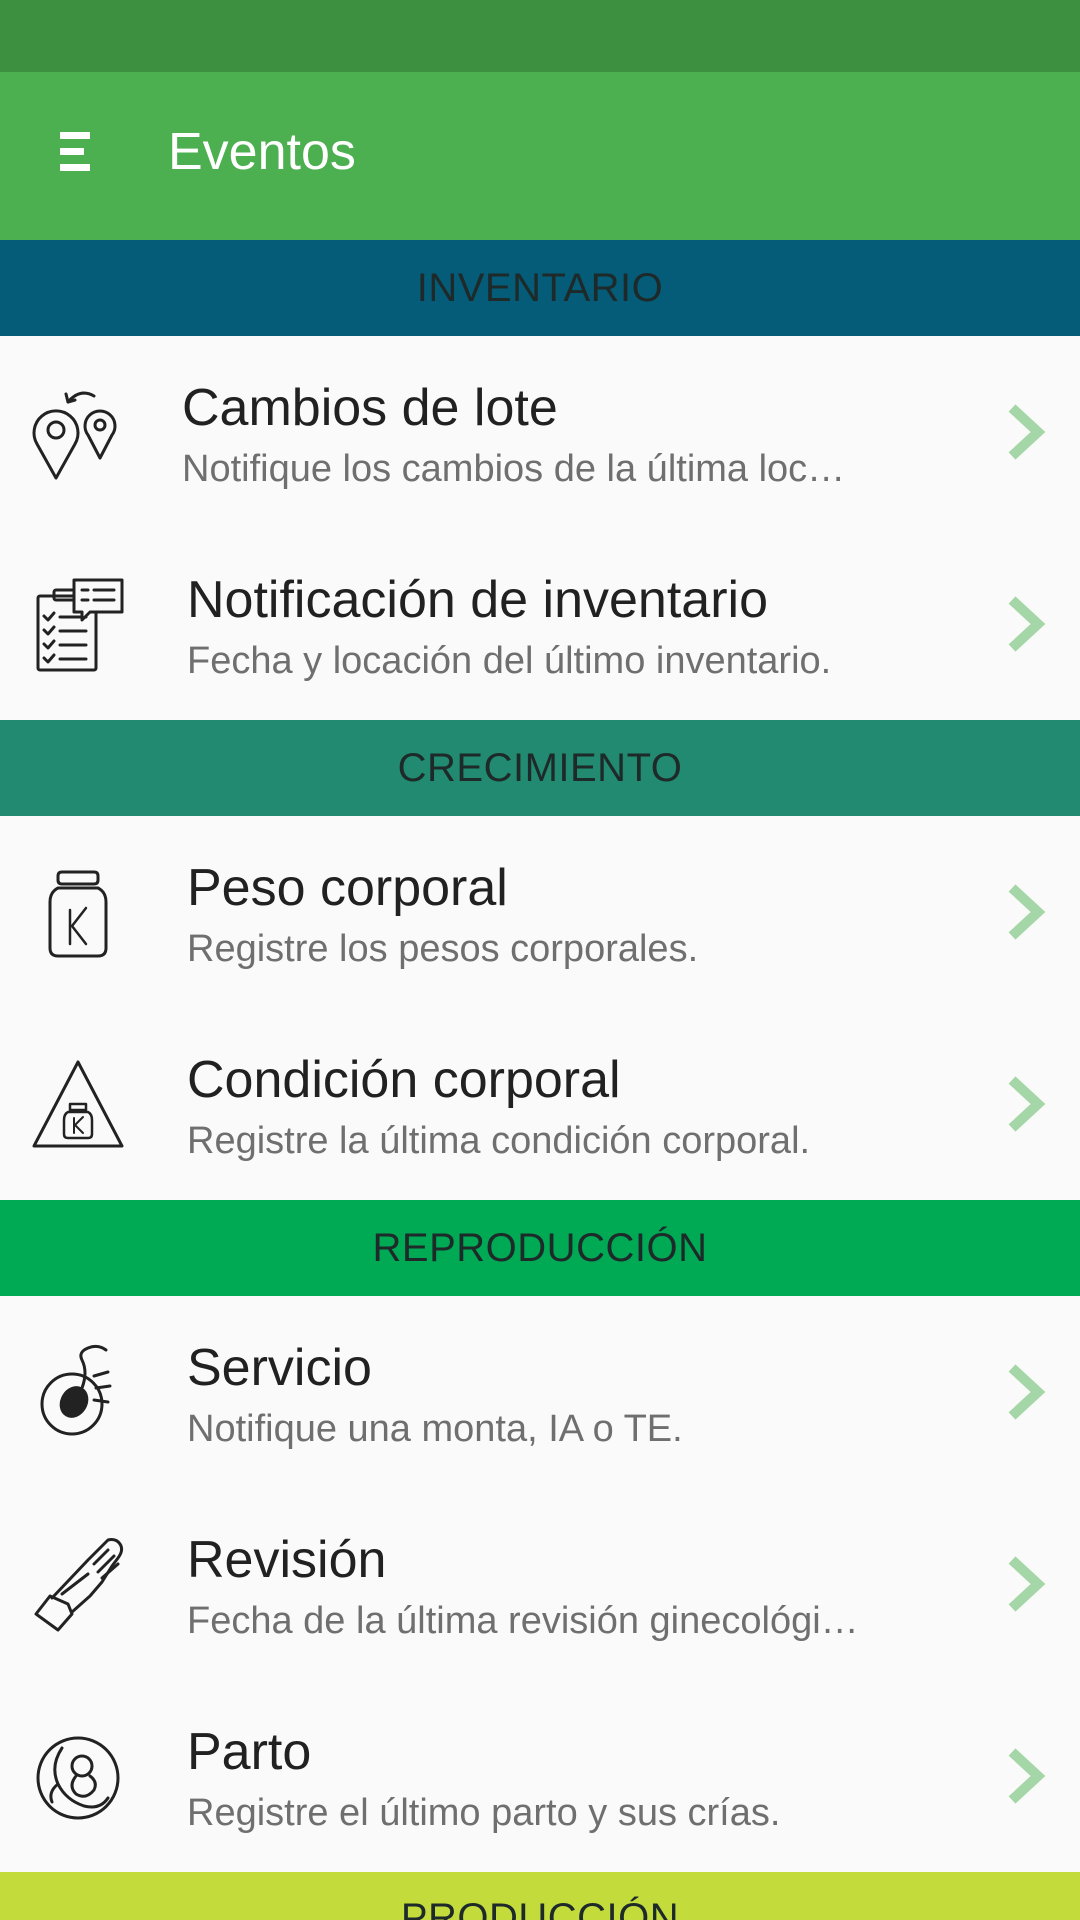  I want to click on birth-icon, so click(78, 1776).